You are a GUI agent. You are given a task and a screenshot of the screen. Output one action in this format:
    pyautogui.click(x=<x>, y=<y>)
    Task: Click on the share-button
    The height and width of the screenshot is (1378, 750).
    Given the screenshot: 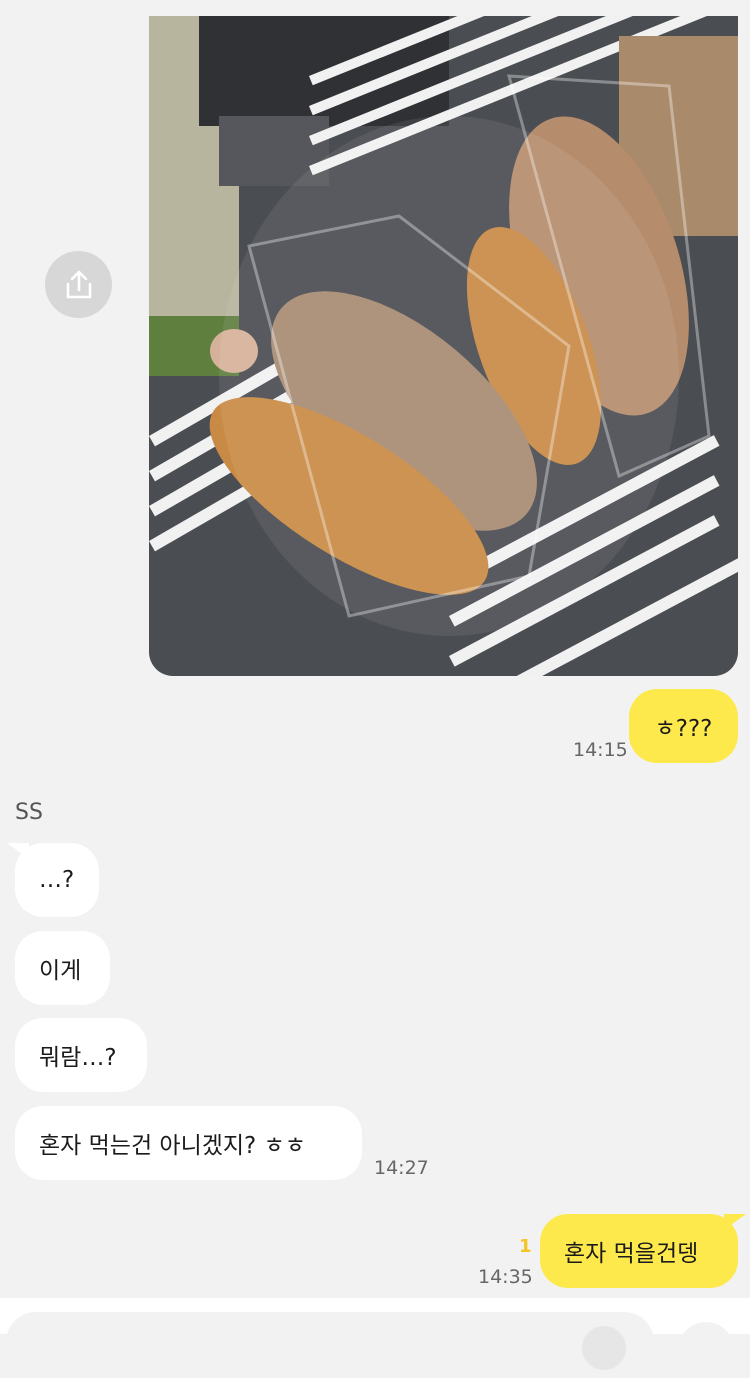 What is the action you would take?
    pyautogui.click(x=78, y=284)
    